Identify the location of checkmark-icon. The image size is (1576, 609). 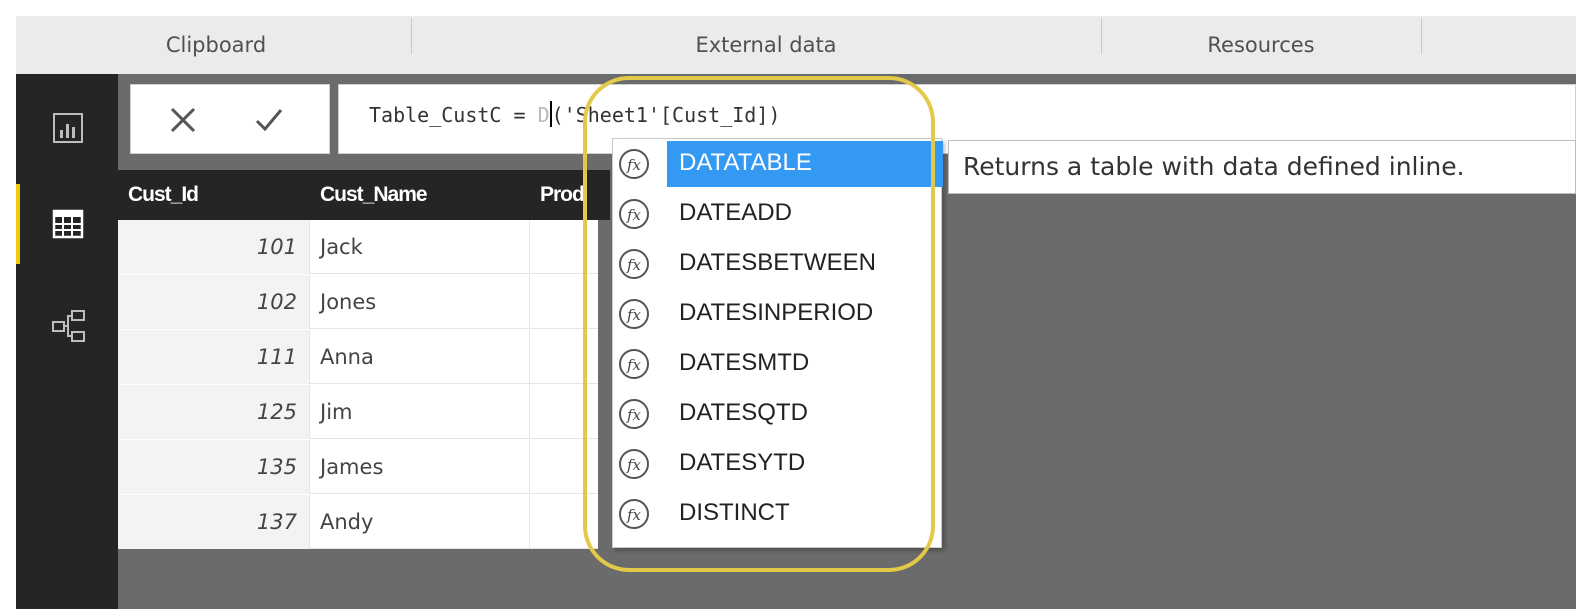
(269, 120).